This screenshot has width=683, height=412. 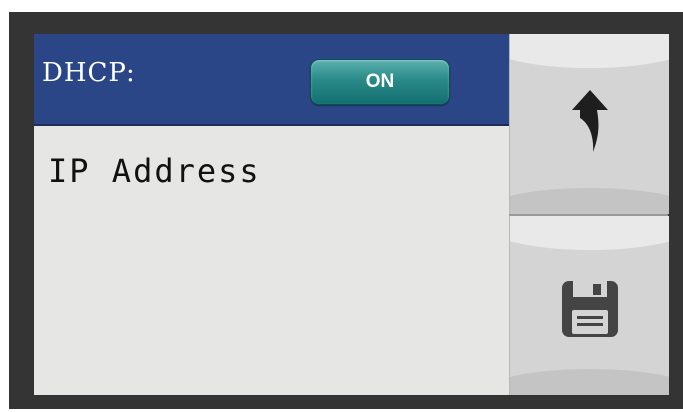 I want to click on dhcp-toggle-button: ON, so click(x=380, y=82).